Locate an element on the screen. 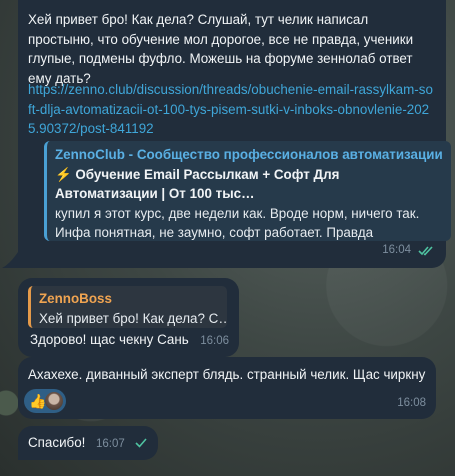 Image resolution: width=455 pixels, height=476 pixels. message-bubble-thanks: Спасибо! 16:07 is located at coordinates (88, 443).